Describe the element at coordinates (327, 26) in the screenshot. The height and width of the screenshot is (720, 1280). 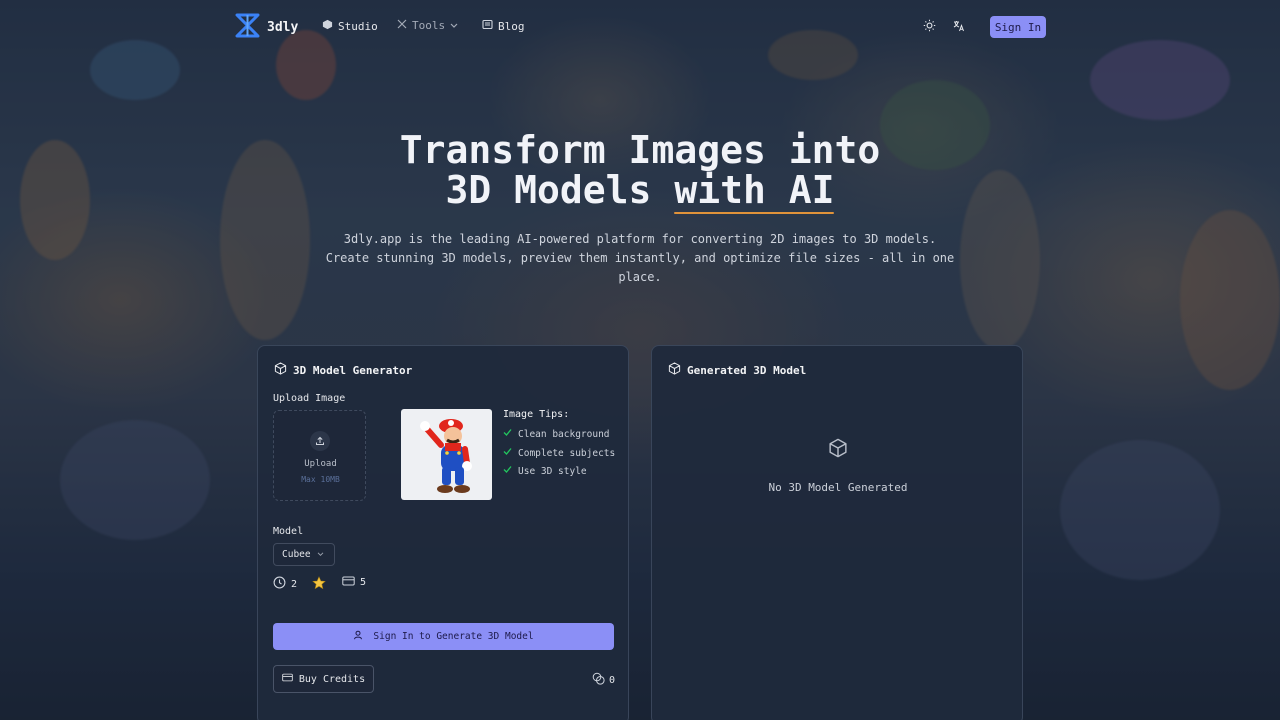
I see `cube-icon` at that location.